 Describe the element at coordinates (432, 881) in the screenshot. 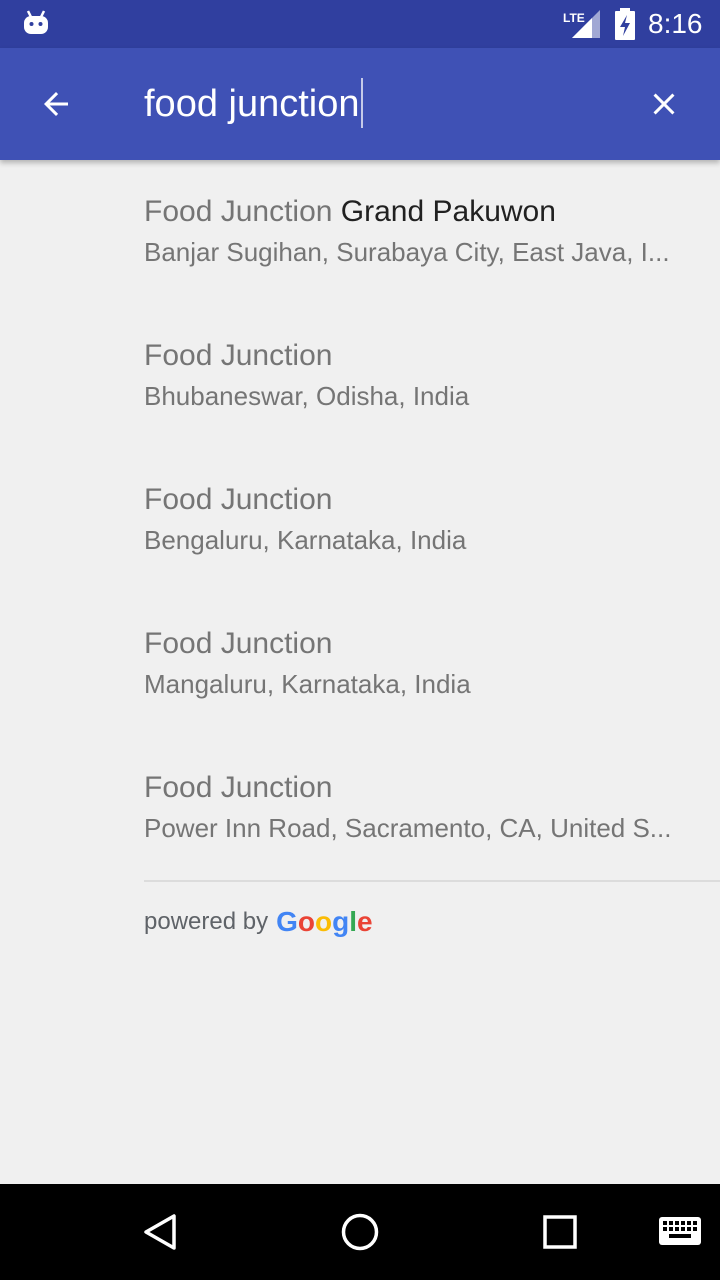

I see `results-divider` at that location.